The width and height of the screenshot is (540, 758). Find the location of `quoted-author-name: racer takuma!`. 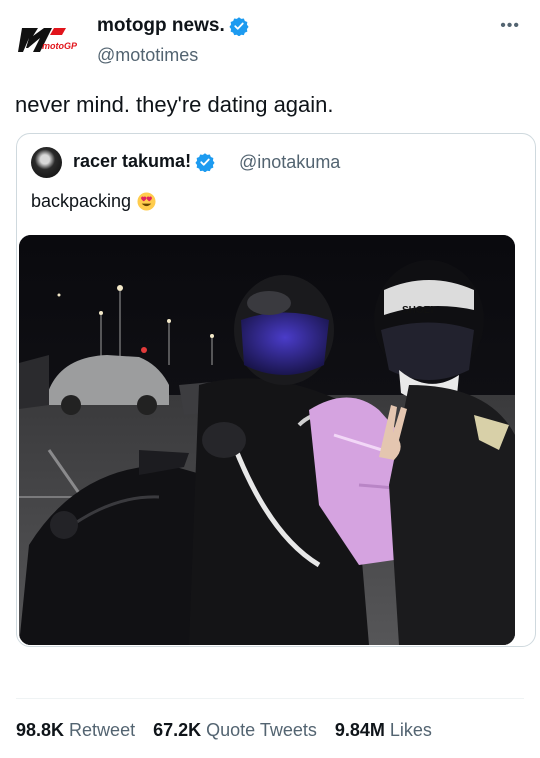

quoted-author-name: racer takuma! is located at coordinates (144, 161).